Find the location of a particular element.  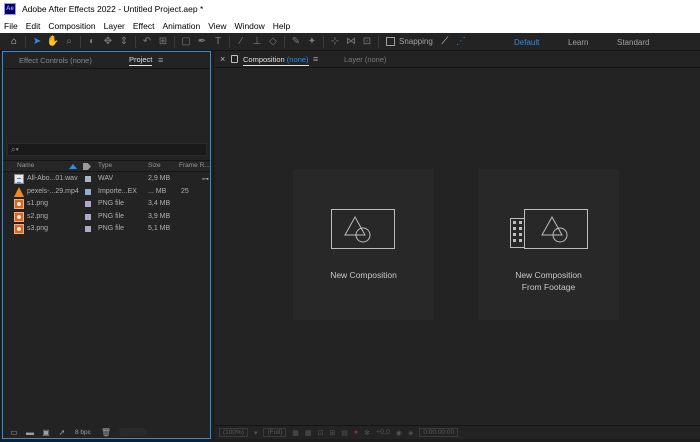

column-type: Type is located at coordinates (105, 165).